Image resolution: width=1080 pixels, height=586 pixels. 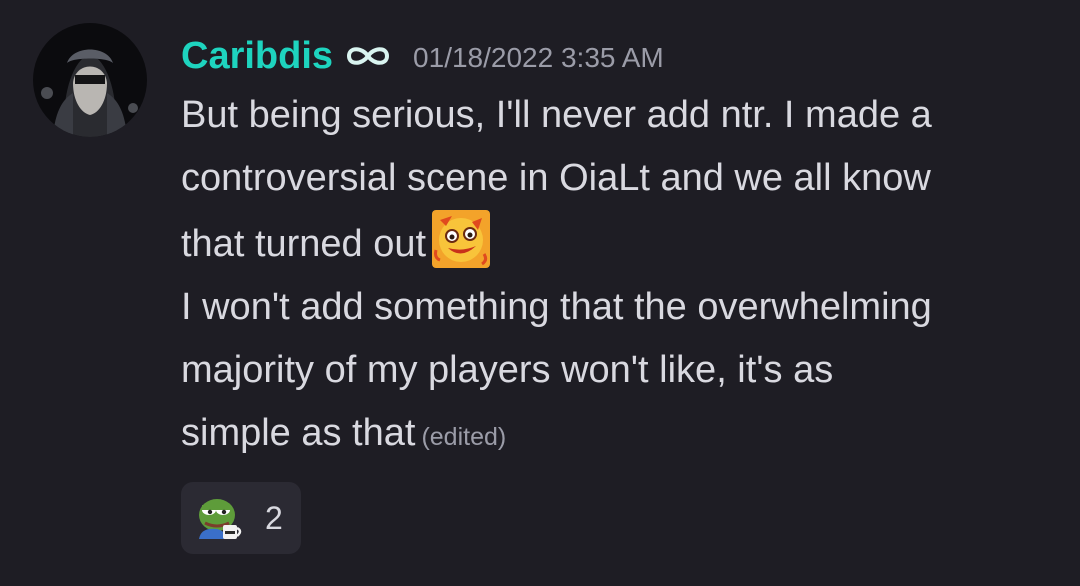 What do you see at coordinates (304, 244) in the screenshot?
I see `message-line-text: that turned out` at bounding box center [304, 244].